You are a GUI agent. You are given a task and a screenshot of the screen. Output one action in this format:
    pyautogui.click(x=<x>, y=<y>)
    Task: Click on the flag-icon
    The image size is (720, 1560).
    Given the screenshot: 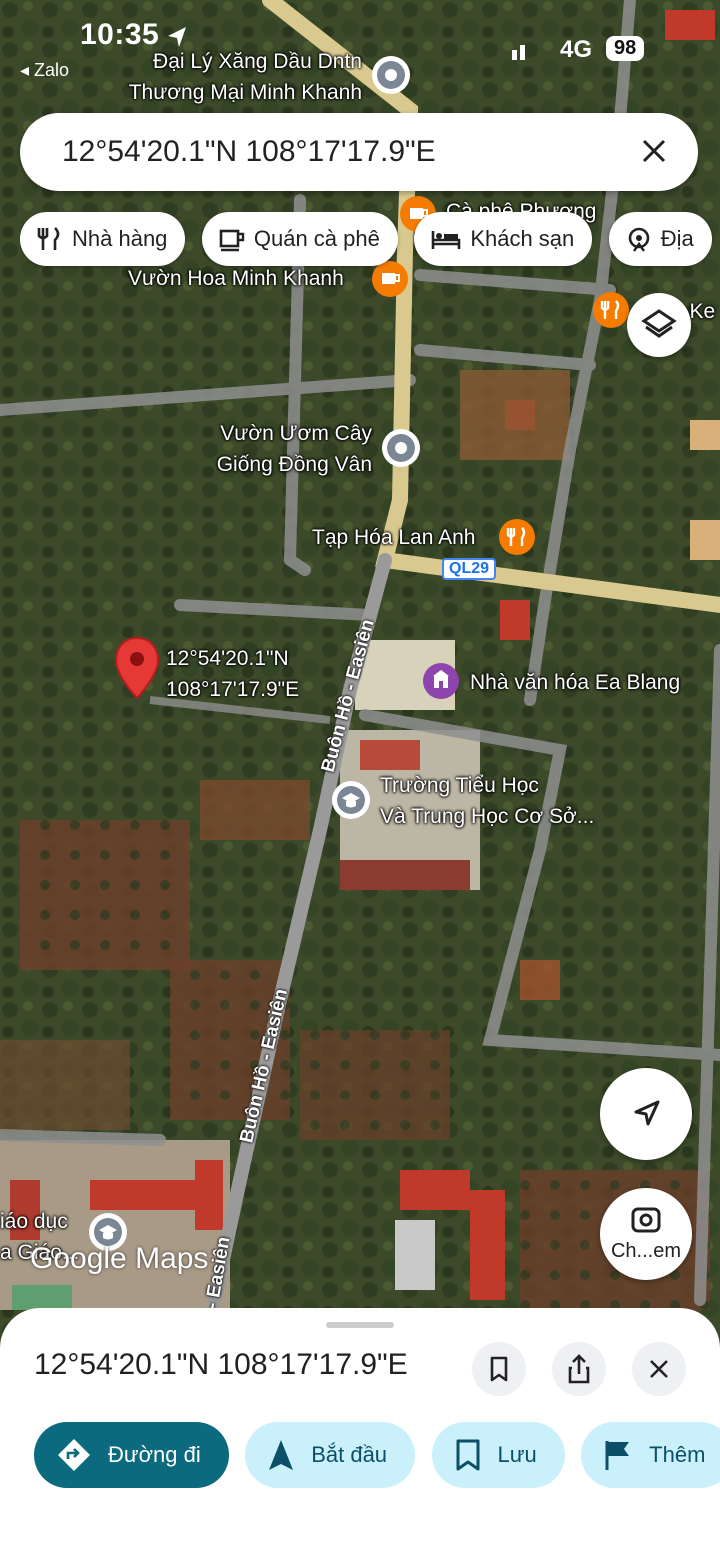 What is the action you would take?
    pyautogui.click(x=617, y=1455)
    